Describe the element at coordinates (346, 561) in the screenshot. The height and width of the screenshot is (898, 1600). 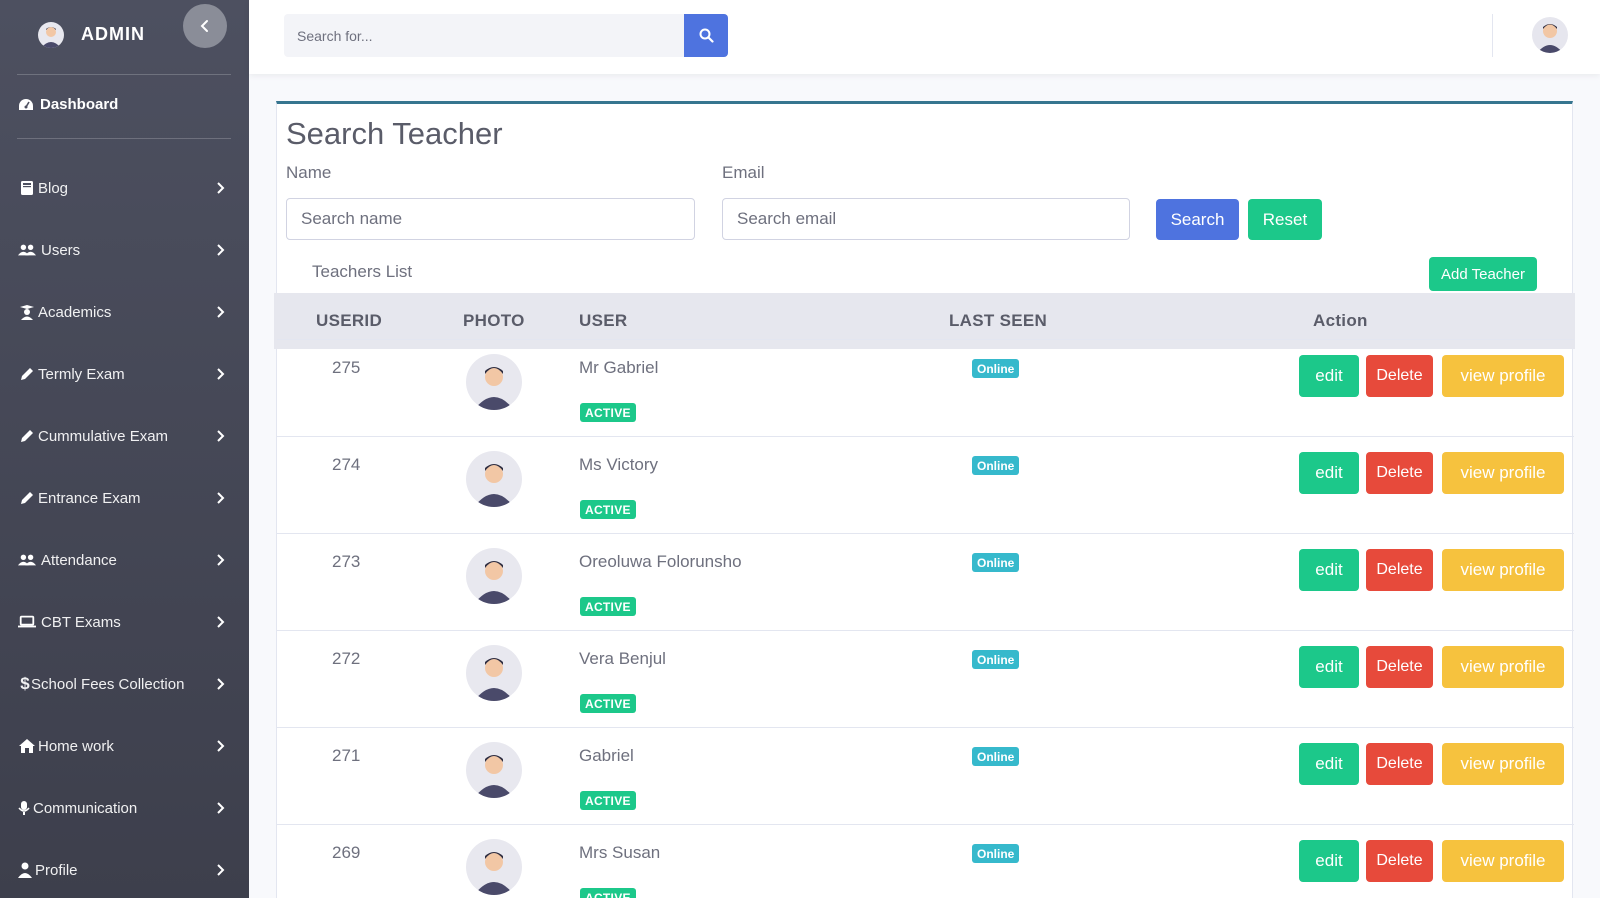
I see `userid-cell: 273` at that location.